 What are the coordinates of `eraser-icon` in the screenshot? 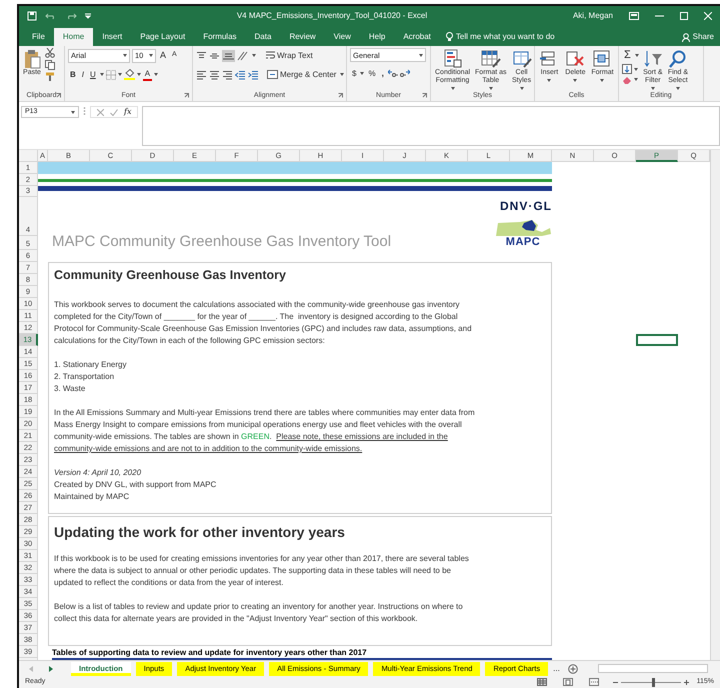 It's located at (627, 79).